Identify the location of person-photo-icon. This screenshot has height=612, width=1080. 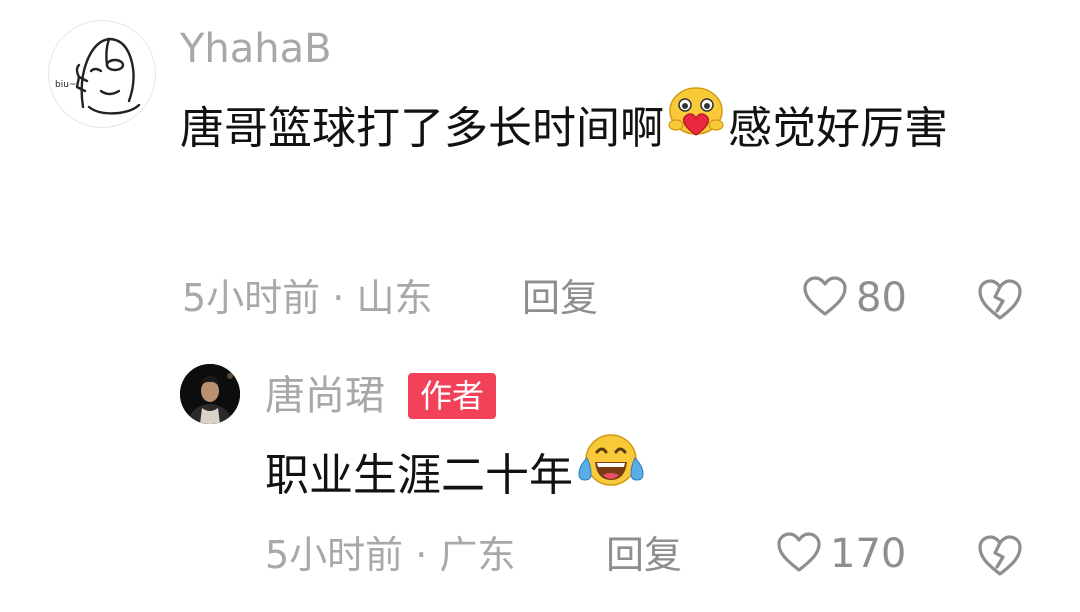
(210, 394).